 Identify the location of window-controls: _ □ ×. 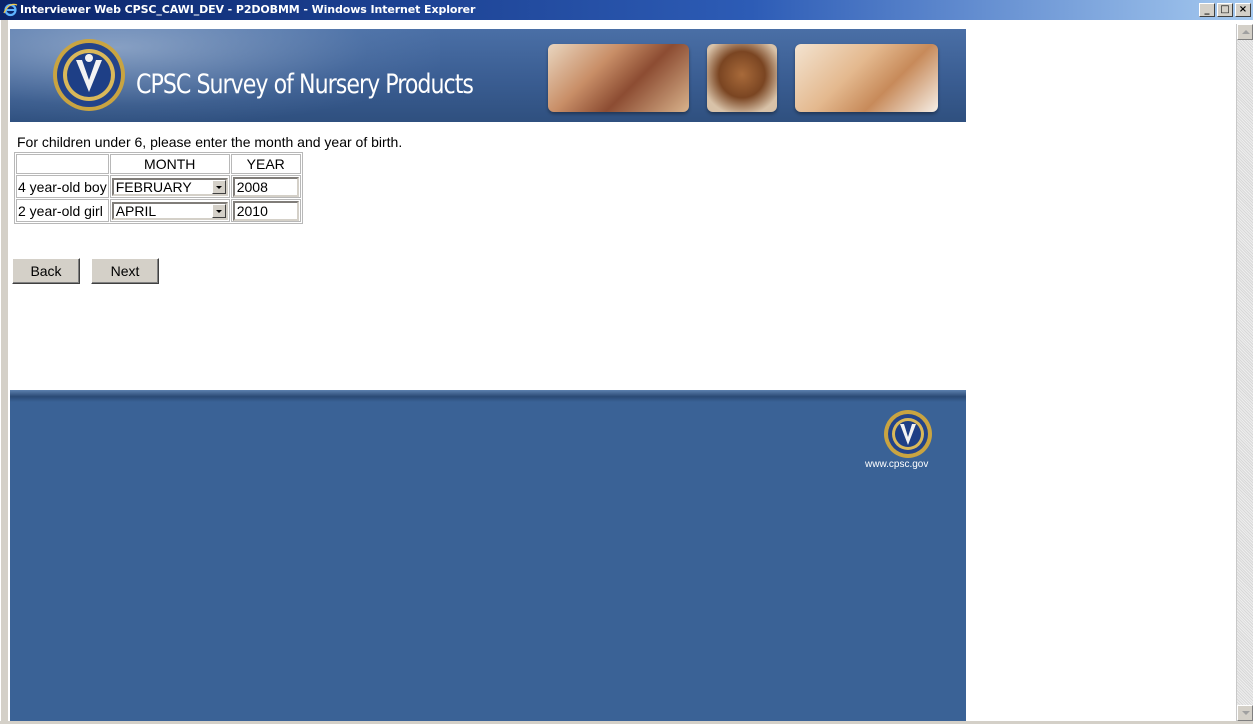
(1224, 10).